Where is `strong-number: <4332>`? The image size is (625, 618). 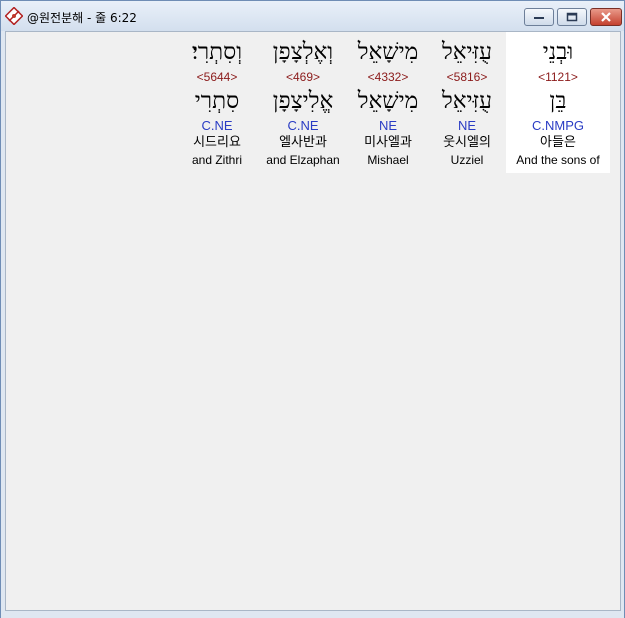 strong-number: <4332> is located at coordinates (388, 77).